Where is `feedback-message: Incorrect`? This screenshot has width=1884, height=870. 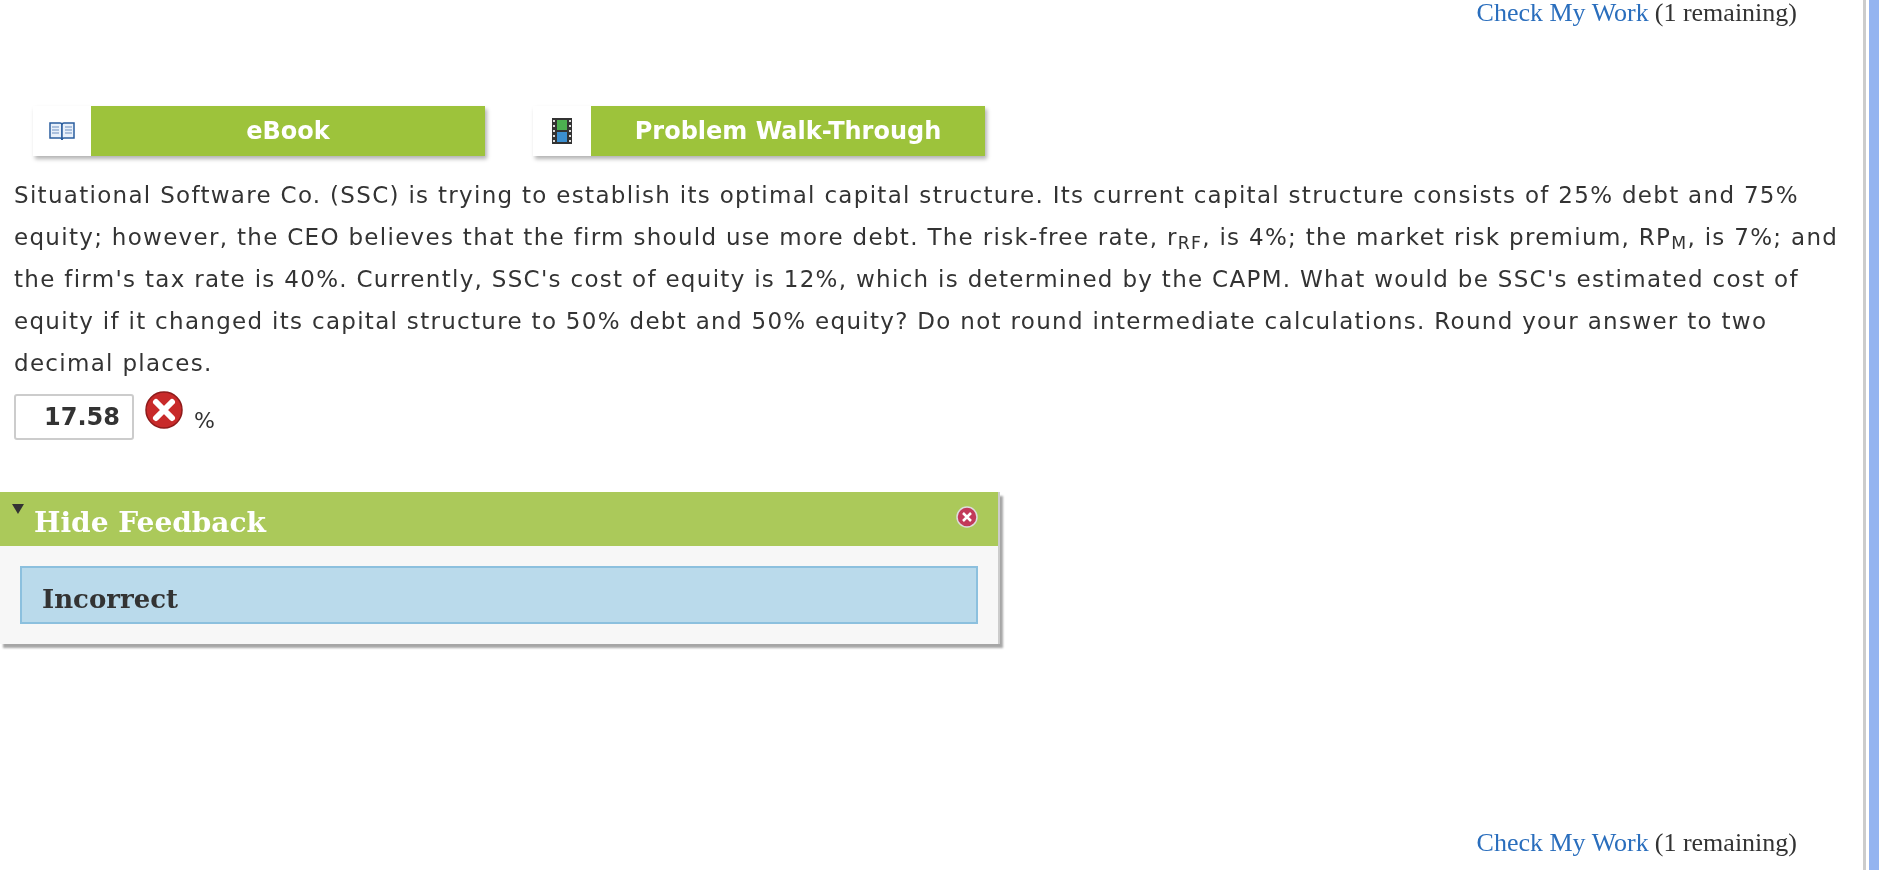 feedback-message: Incorrect is located at coordinates (110, 599).